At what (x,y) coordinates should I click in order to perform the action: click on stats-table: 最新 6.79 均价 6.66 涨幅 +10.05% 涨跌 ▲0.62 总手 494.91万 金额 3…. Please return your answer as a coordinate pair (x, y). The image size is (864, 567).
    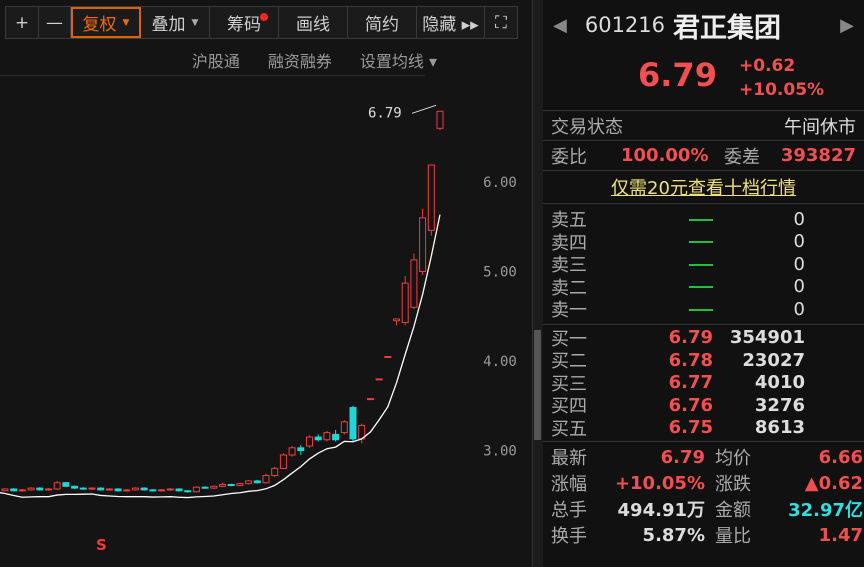
    Looking at the image, I should click on (703, 494).